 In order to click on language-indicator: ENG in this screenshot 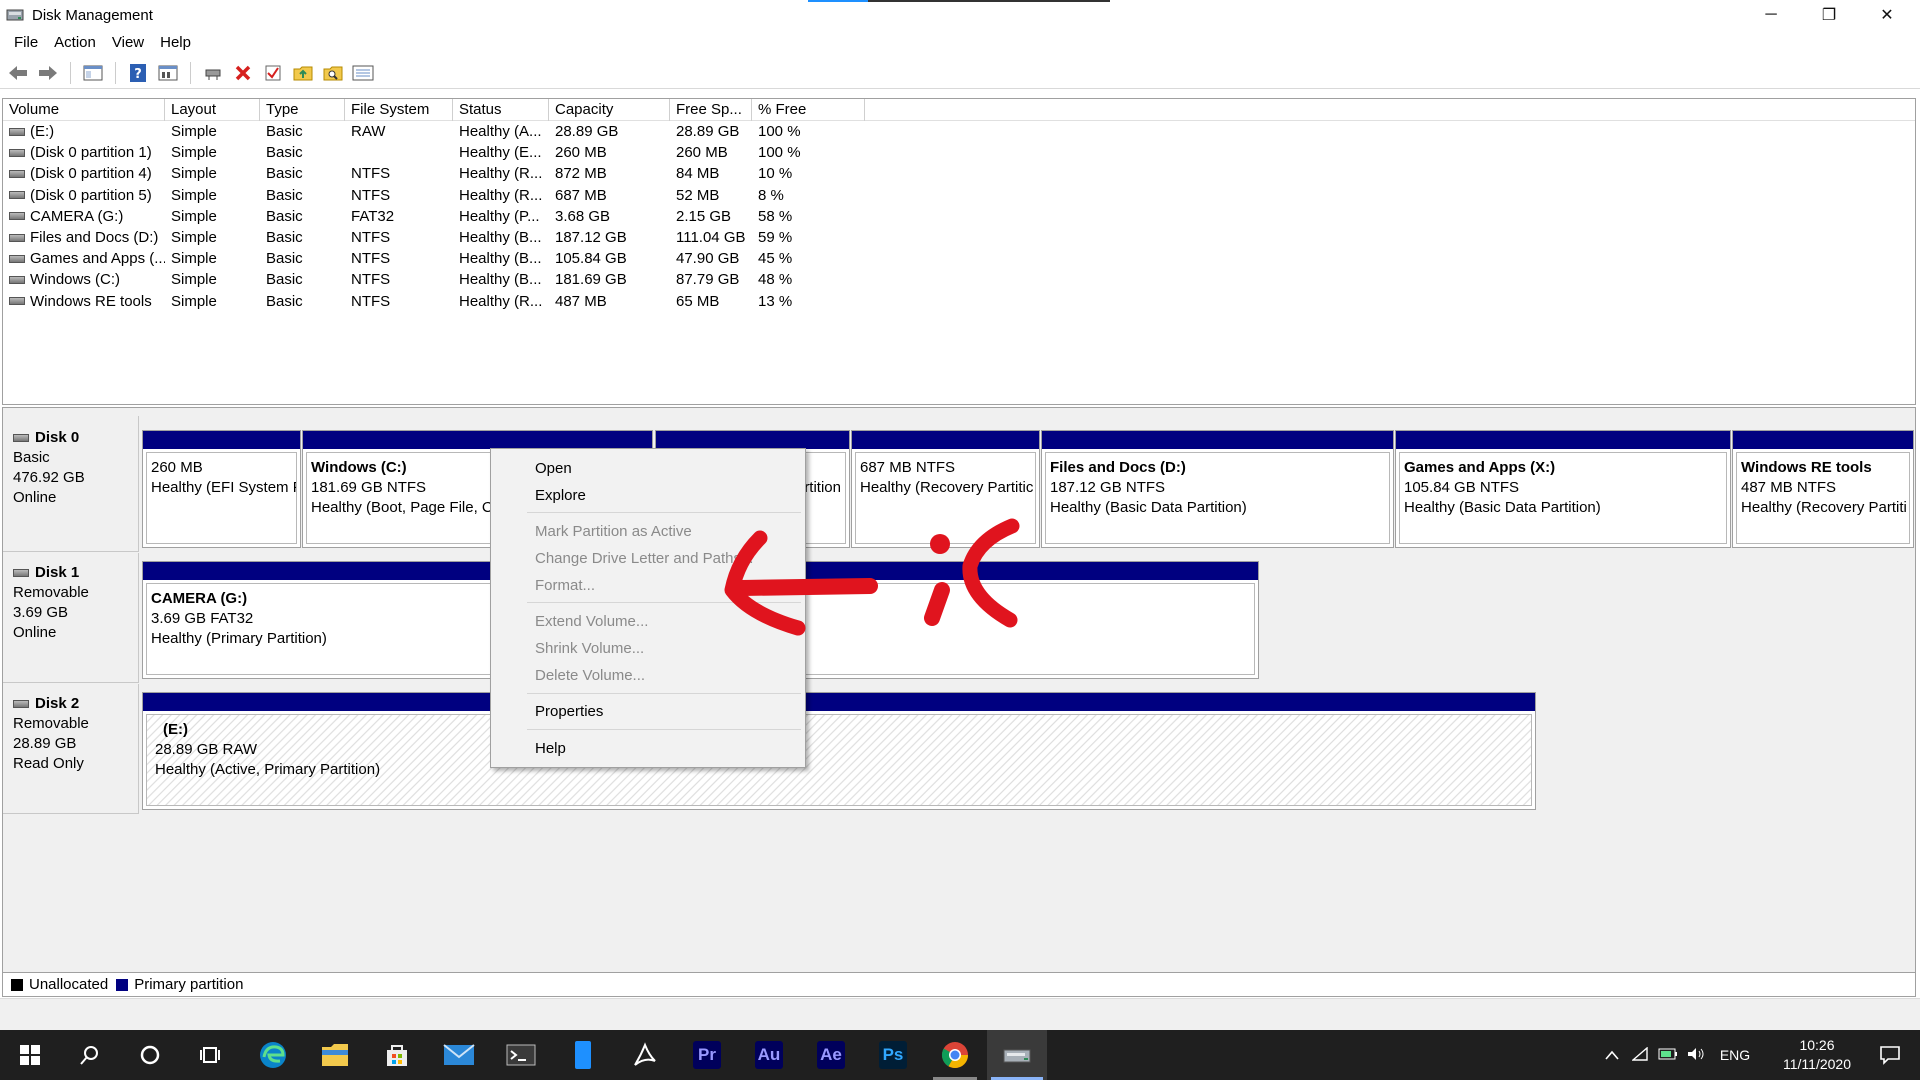, I will do `click(1735, 1055)`.